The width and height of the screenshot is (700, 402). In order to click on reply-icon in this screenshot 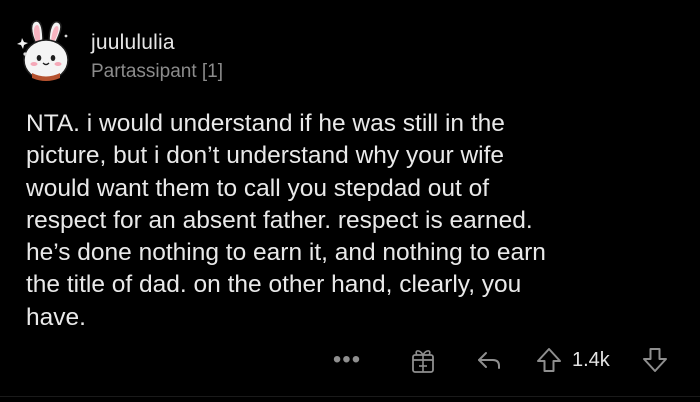, I will do `click(489, 360)`.